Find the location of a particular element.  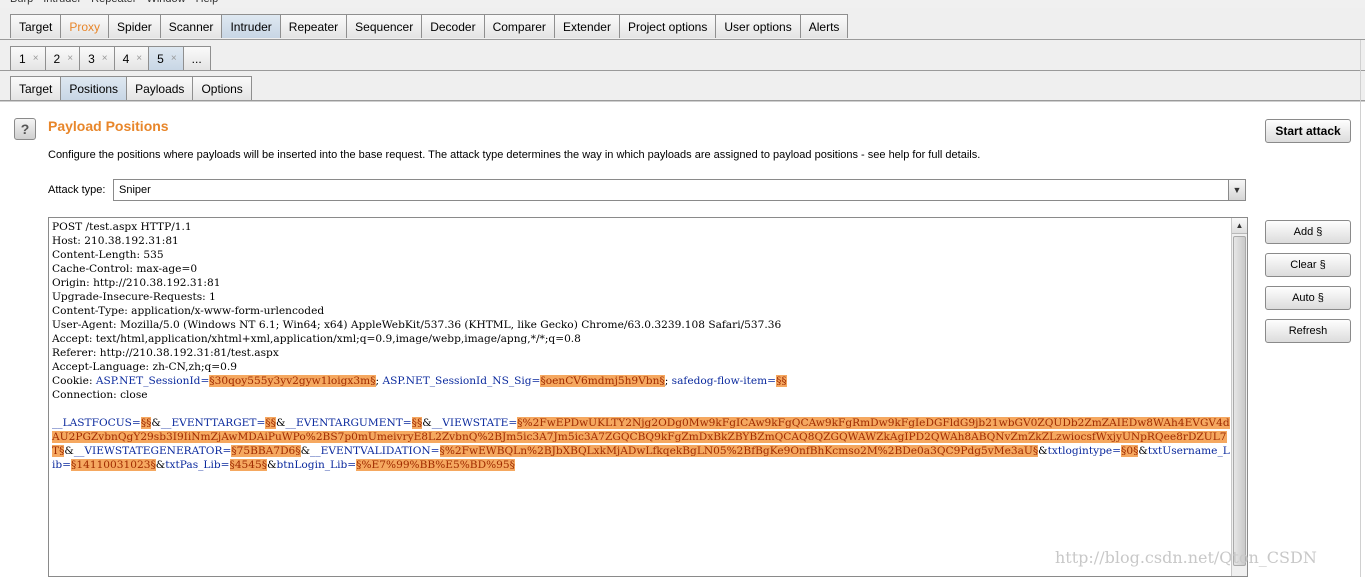

payload-marker: §75BBA7D6§ is located at coordinates (266, 451).